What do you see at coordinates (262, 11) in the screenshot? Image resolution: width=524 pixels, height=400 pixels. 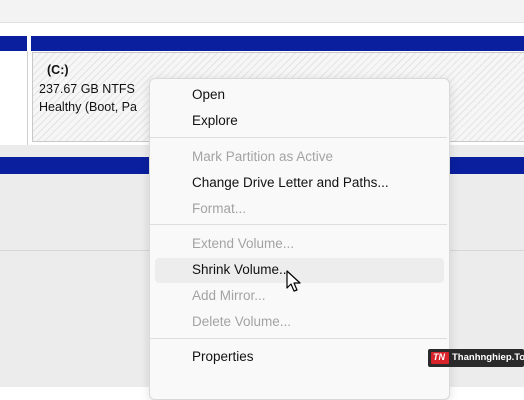 I see `top-pane` at bounding box center [262, 11].